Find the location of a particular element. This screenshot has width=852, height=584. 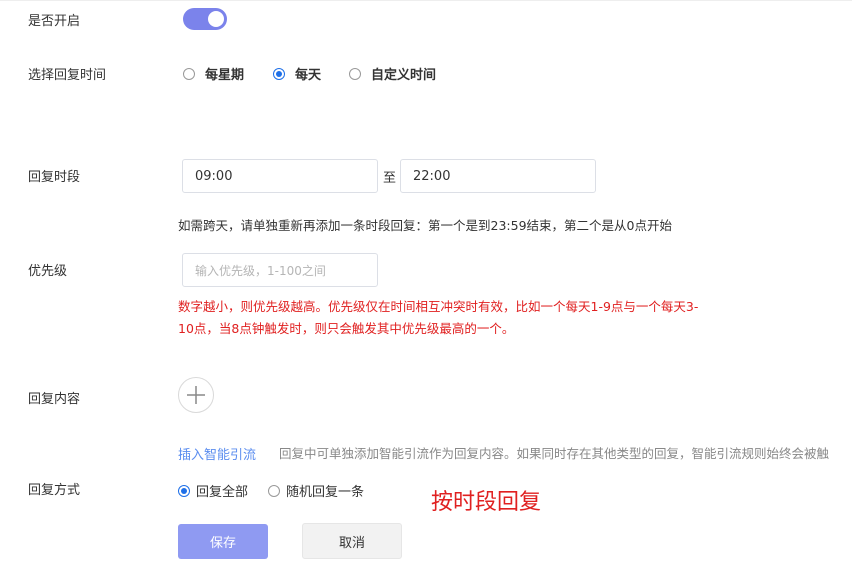

reply-time-option-label: 自定义时间 is located at coordinates (404, 75).